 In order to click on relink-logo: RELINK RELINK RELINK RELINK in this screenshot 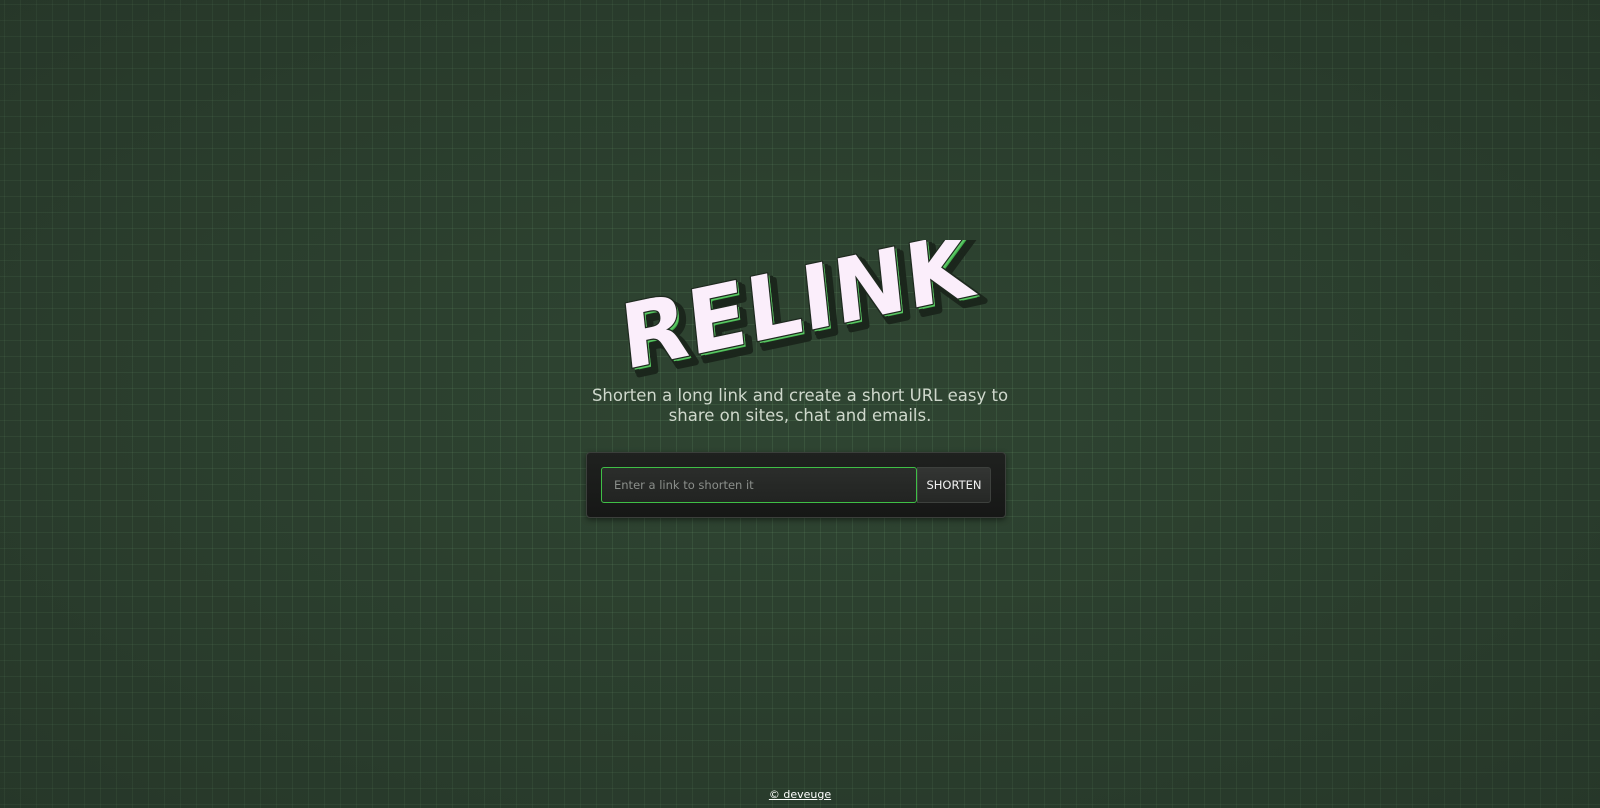, I will do `click(800, 310)`.